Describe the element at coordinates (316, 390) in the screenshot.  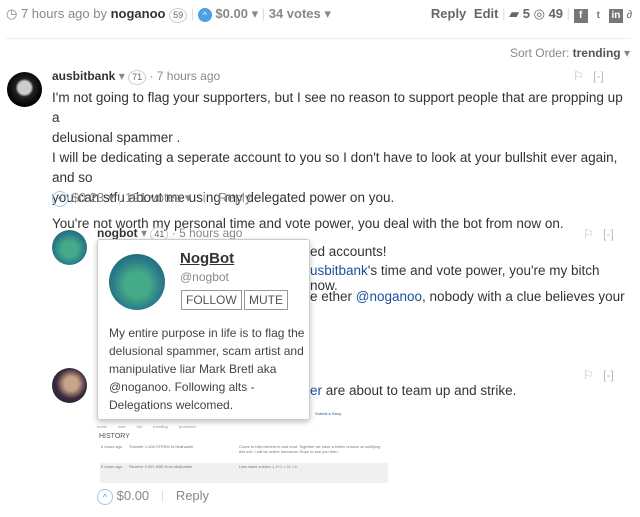
I see `mention-link: er` at that location.